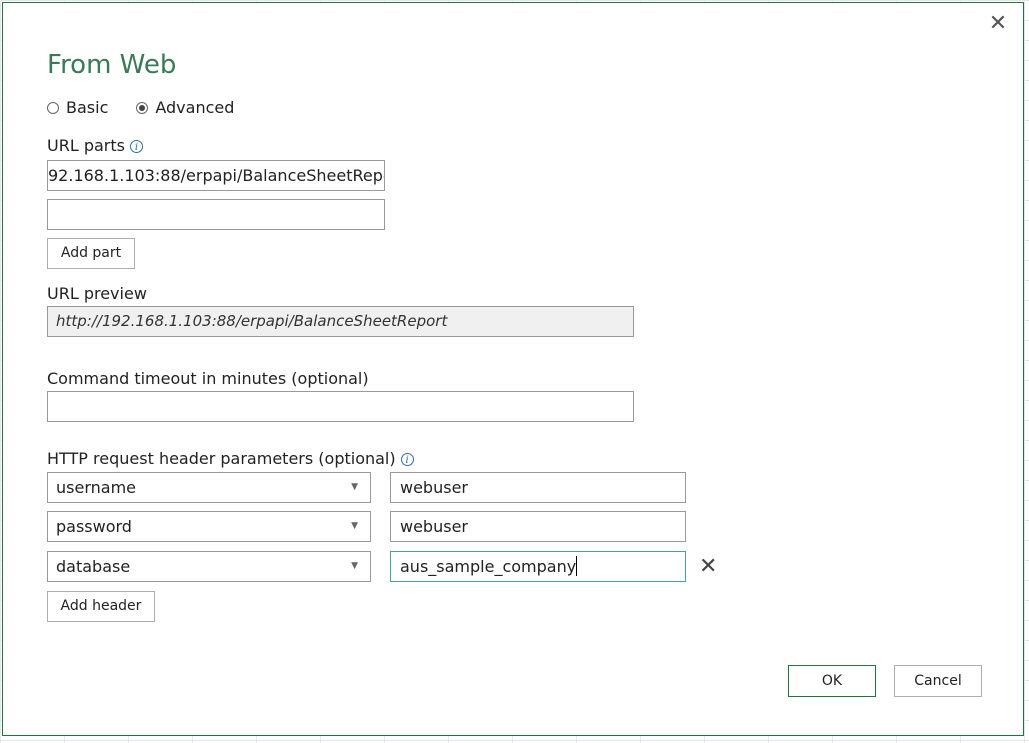 This screenshot has width=1029, height=743. Describe the element at coordinates (209, 526) in the screenshot. I see `header-name-select: password ▼` at that location.